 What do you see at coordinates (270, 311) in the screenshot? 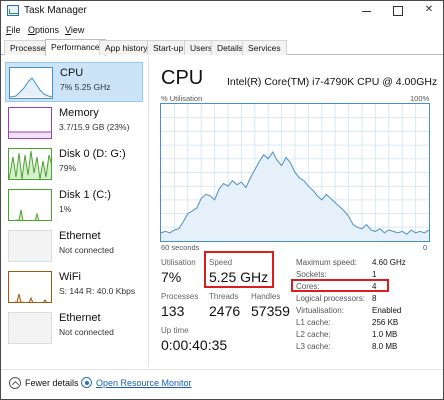
I see `handles-value: 57359` at bounding box center [270, 311].